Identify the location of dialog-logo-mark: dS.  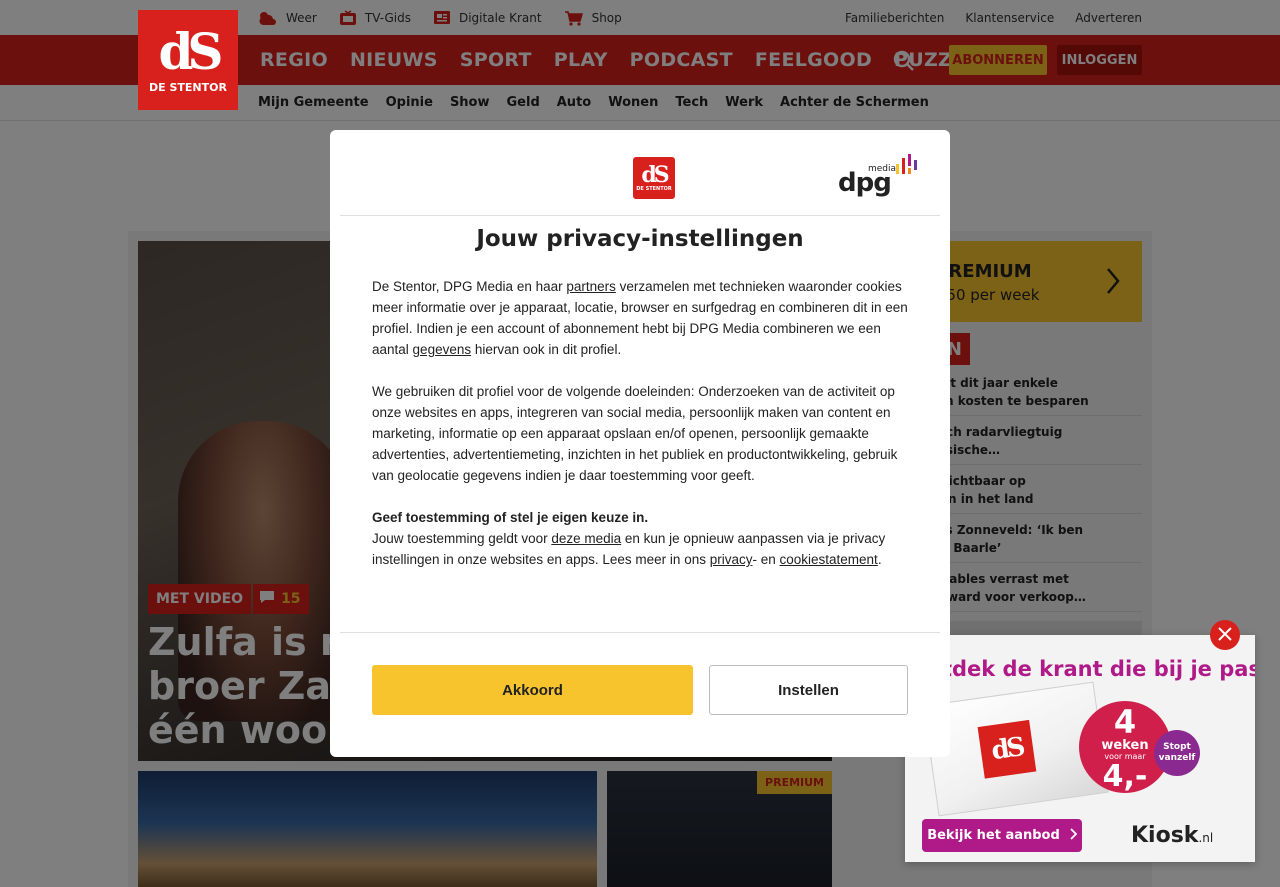
(655, 175).